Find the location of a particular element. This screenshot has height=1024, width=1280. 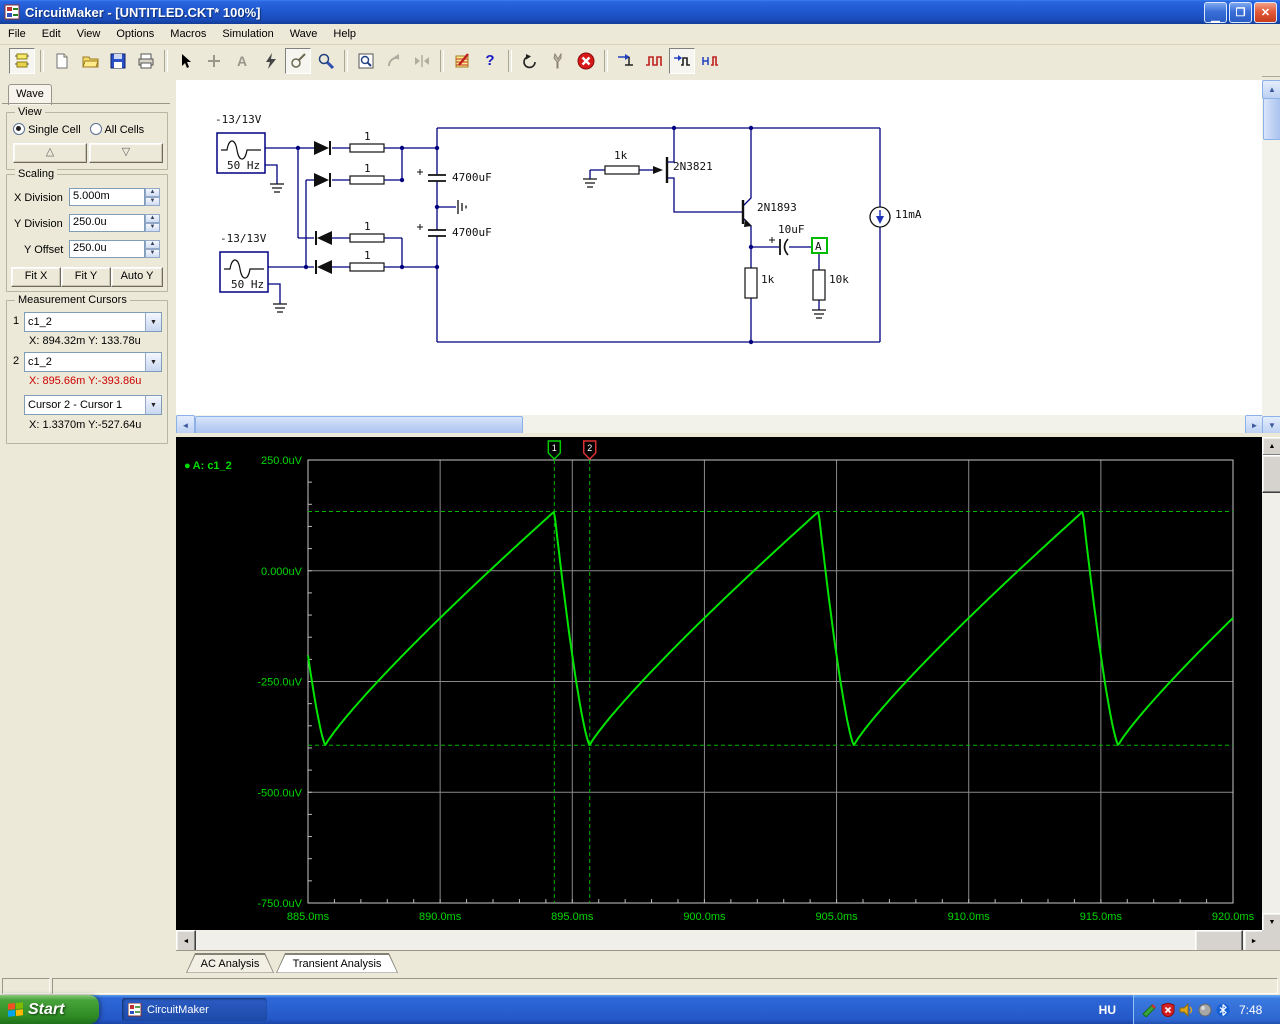

waveform-vscrollbar: ▲ ▼ is located at coordinates (1271, 684).